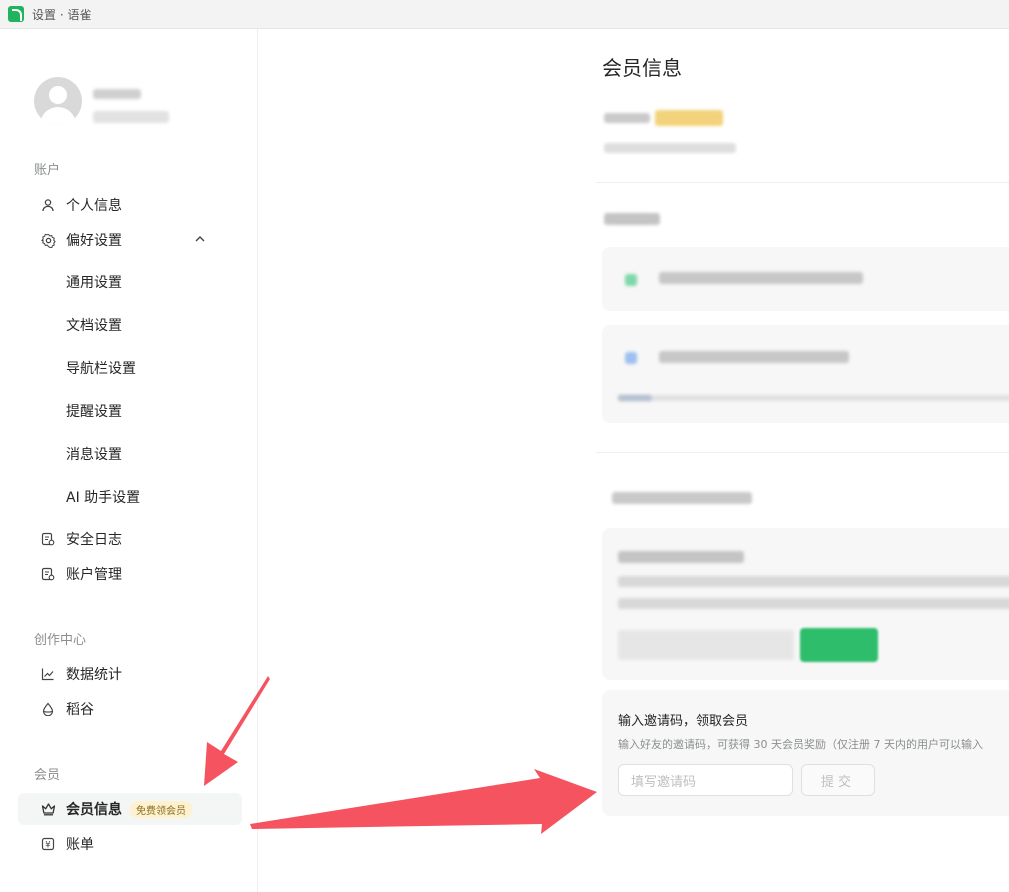 The image size is (1009, 892). What do you see at coordinates (705, 780) in the screenshot?
I see `invite-code-input: 填写邀请码` at bounding box center [705, 780].